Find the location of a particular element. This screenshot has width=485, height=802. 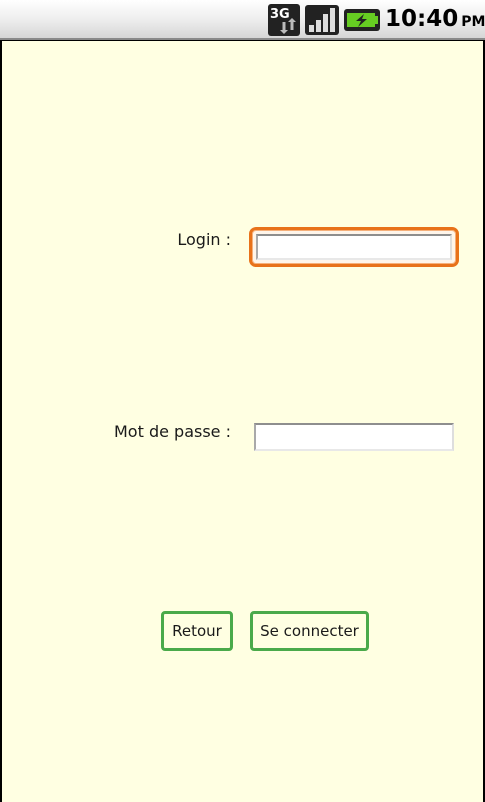

login-input is located at coordinates (354, 247).